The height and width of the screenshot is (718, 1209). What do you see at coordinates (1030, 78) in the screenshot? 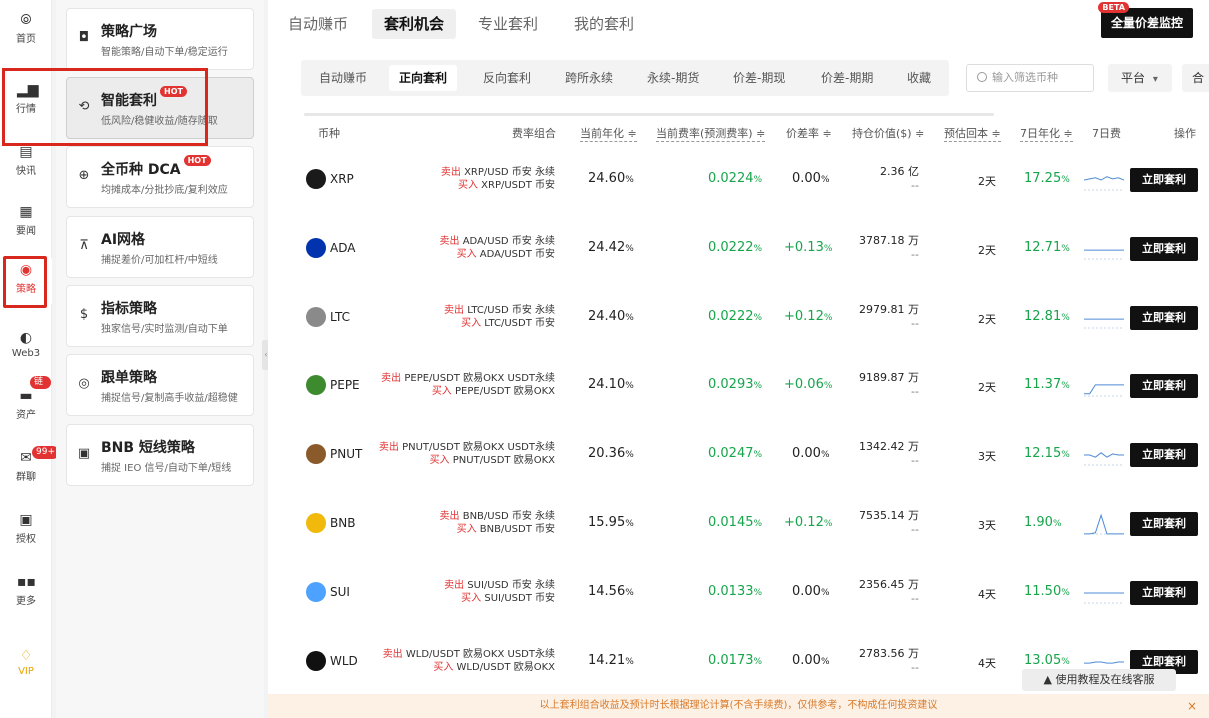
I see `coin-filter-input: 输入筛选币种` at bounding box center [1030, 78].